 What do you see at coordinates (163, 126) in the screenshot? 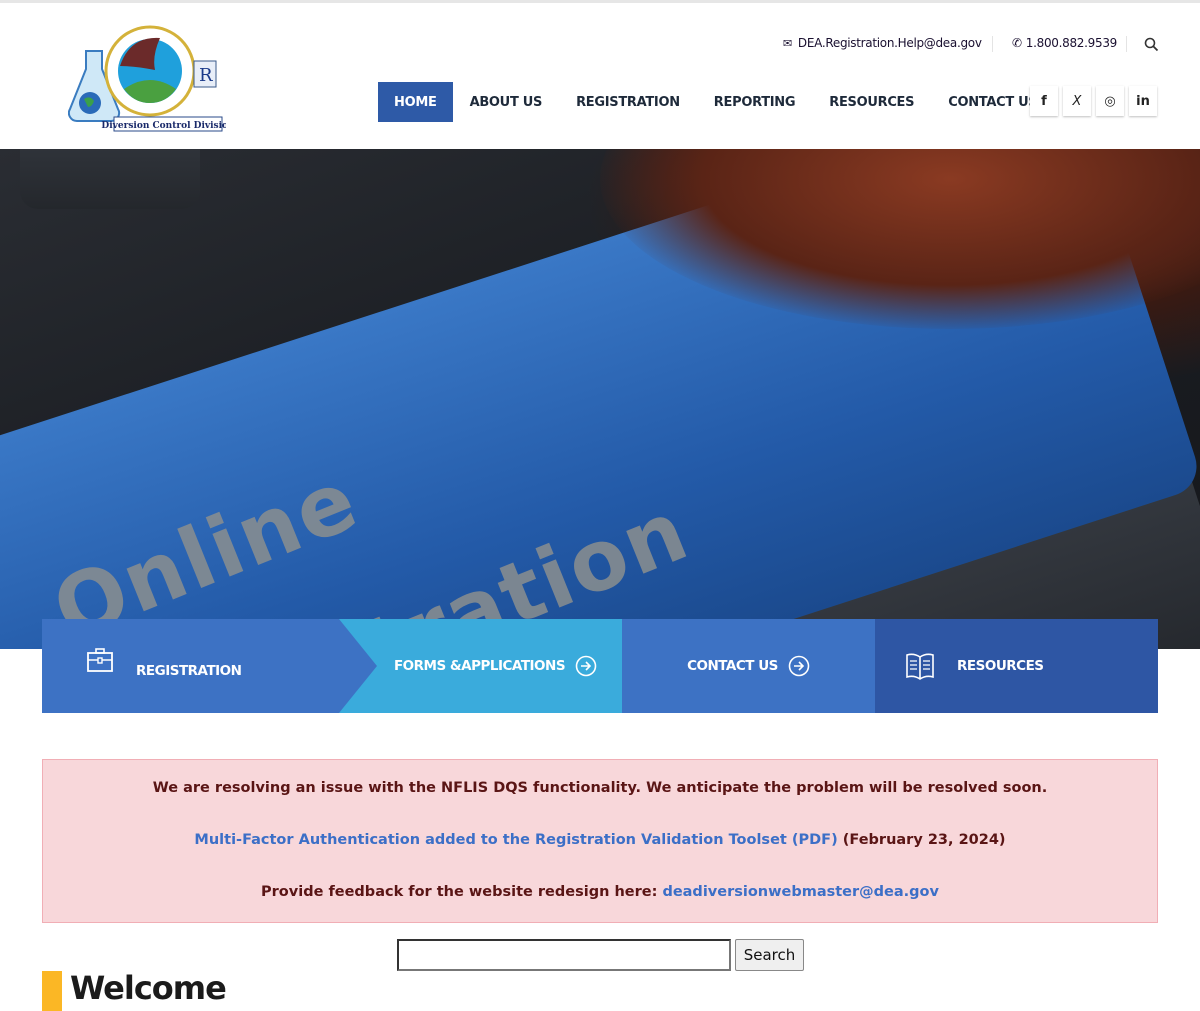
I see `svg-text: Diversion Control Division` at bounding box center [163, 126].